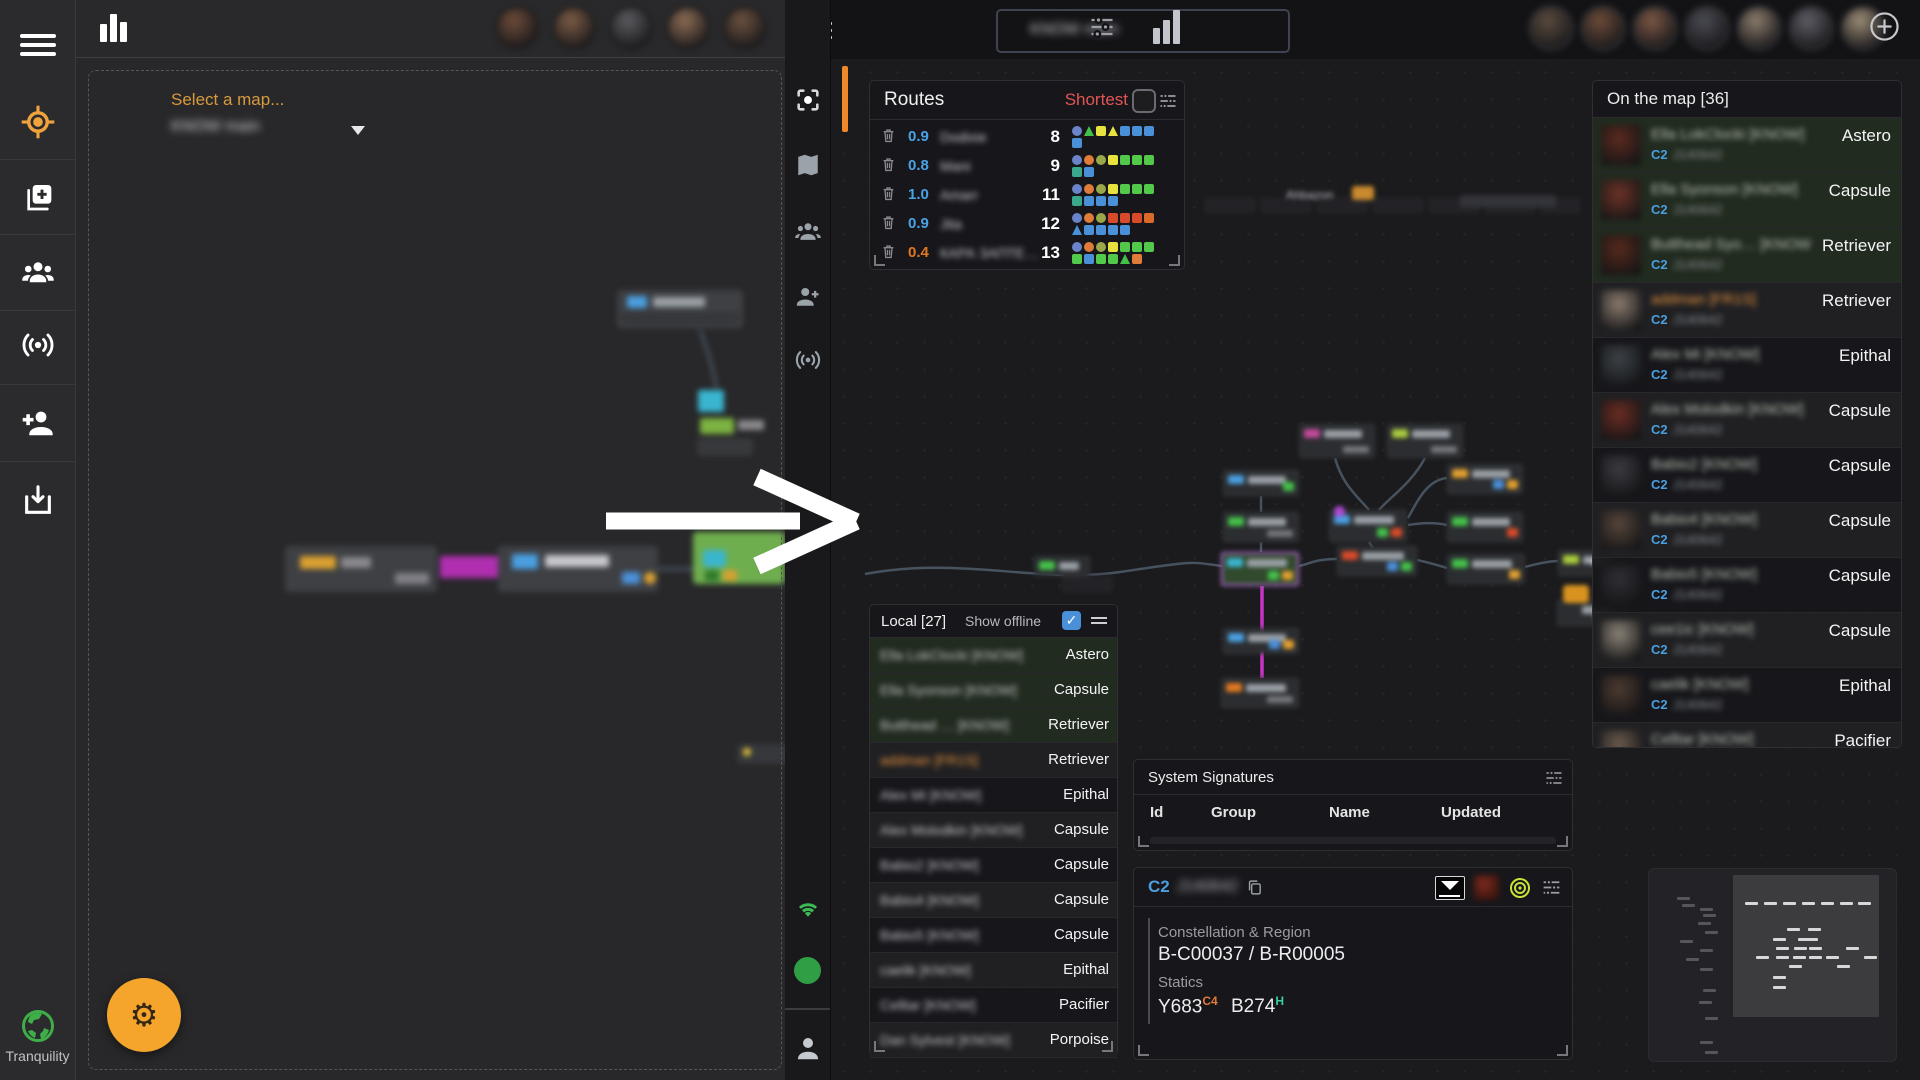 The image size is (1920, 1080). I want to click on local-row: Babio2 [KNOW] Capsule, so click(993, 865).